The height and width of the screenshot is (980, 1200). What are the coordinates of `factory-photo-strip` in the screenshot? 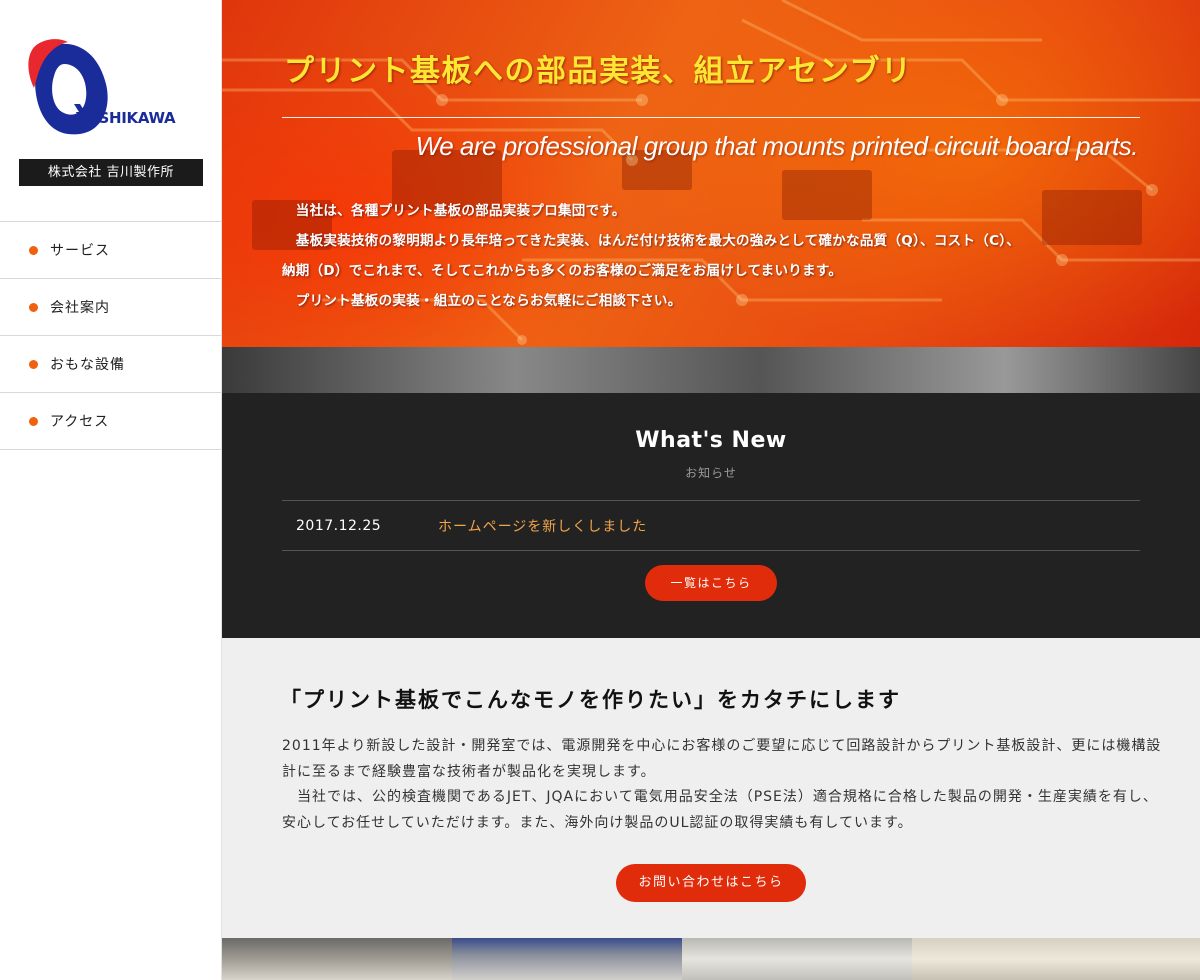 It's located at (711, 959).